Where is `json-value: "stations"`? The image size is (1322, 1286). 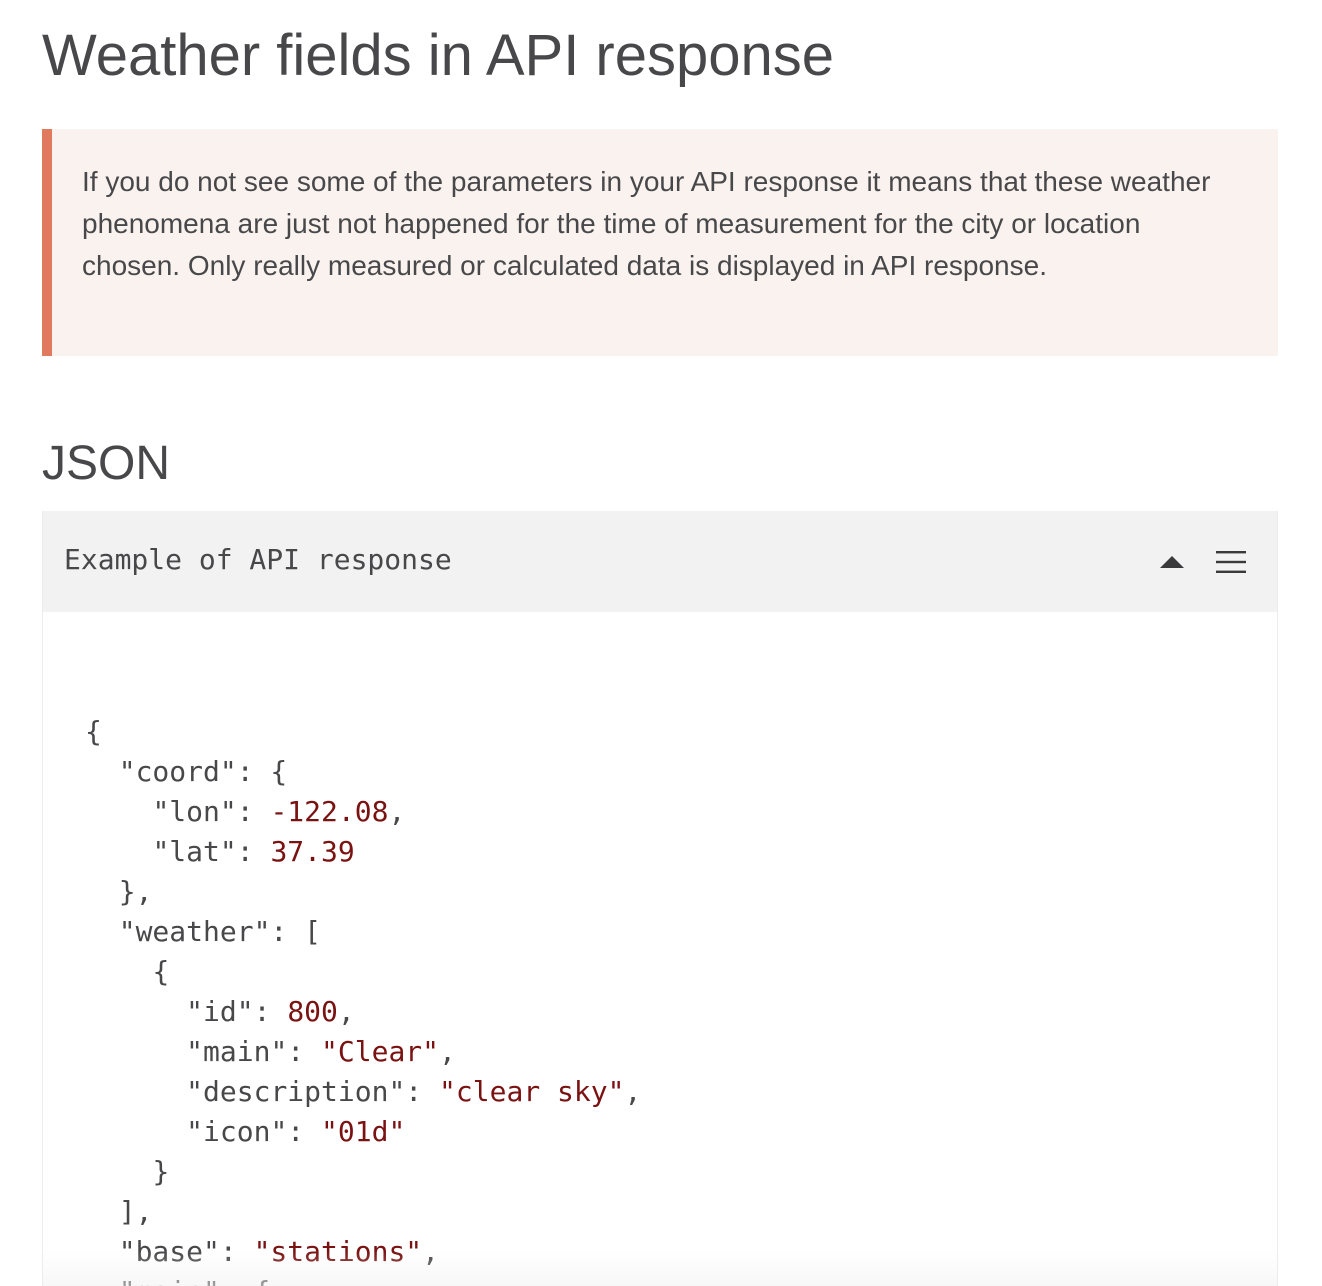 json-value: "stations" is located at coordinates (338, 1251).